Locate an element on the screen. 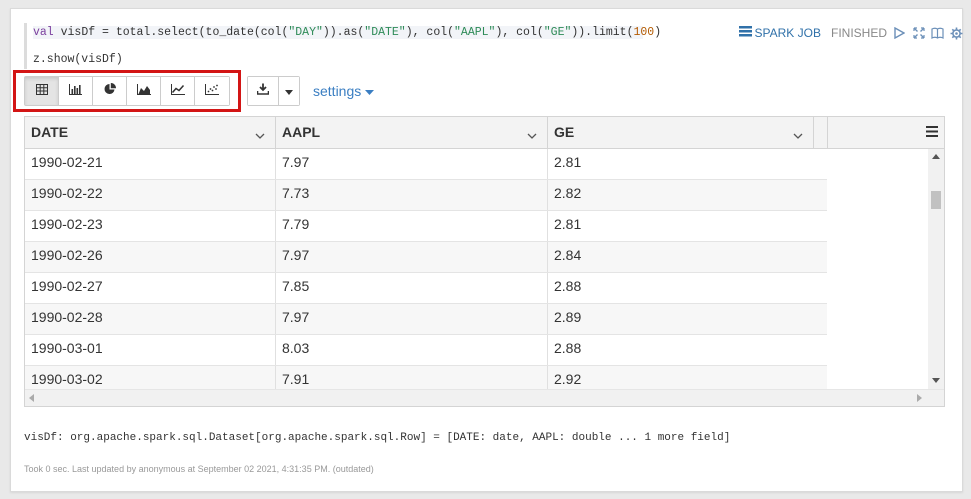  vertical-scrollbar is located at coordinates (936, 269).